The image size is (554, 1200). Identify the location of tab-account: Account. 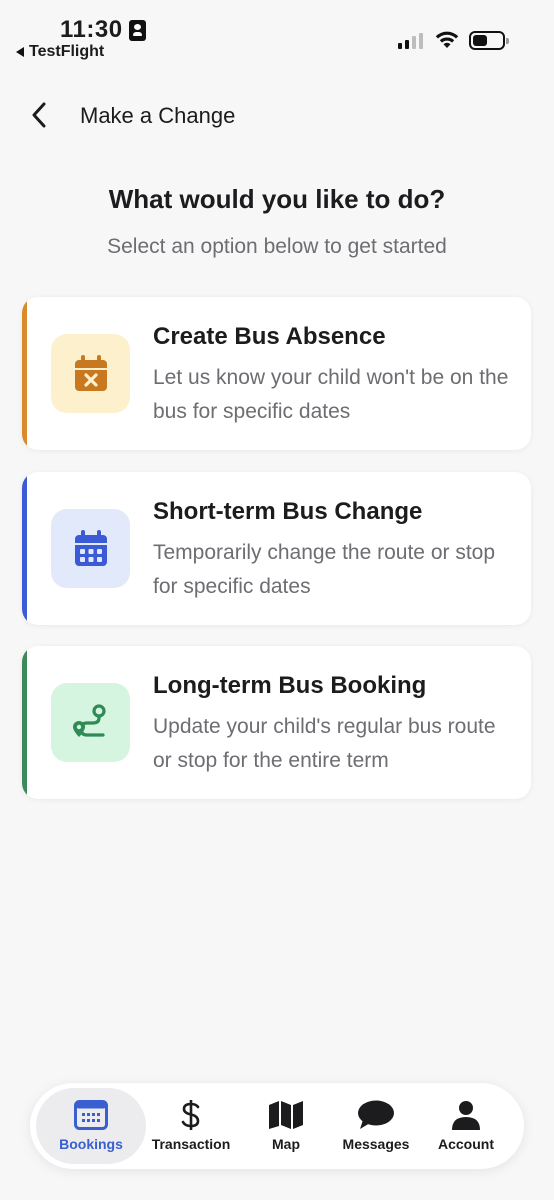
(466, 1126).